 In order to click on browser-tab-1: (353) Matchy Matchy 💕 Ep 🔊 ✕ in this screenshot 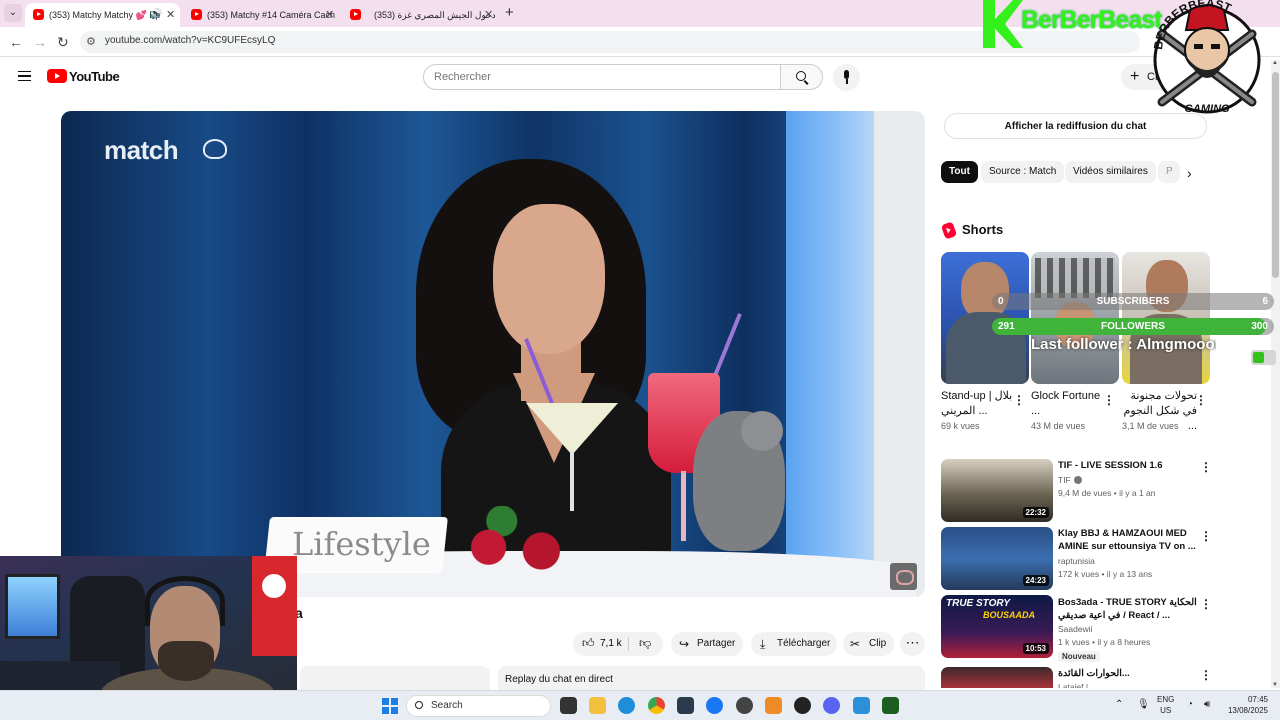, I will do `click(102, 15)`.